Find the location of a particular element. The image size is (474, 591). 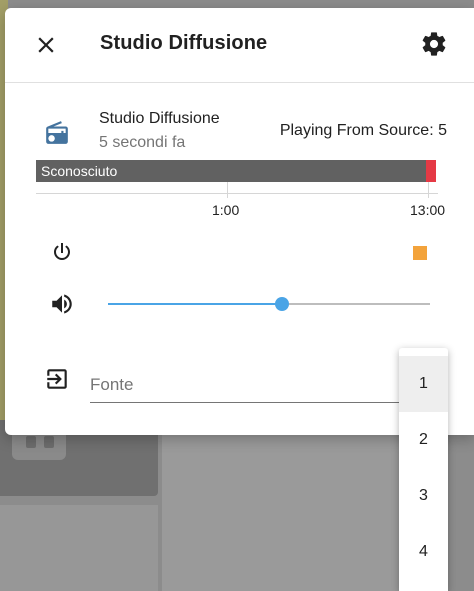

settings-button is located at coordinates (434, 44).